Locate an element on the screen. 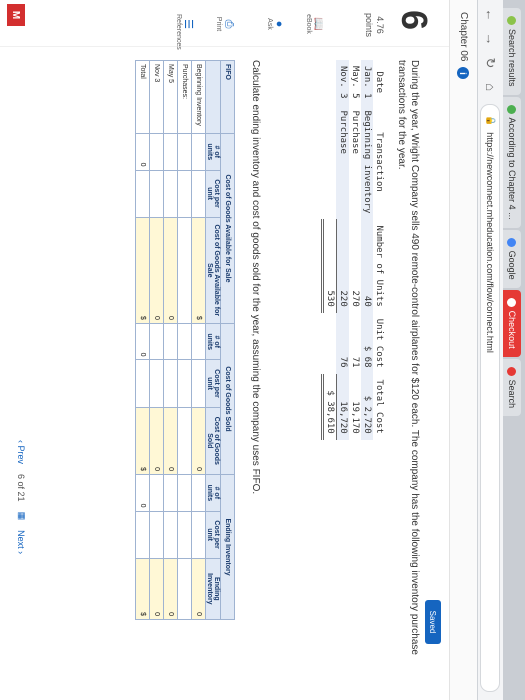  header-date: Date is located at coordinates (379, 82).